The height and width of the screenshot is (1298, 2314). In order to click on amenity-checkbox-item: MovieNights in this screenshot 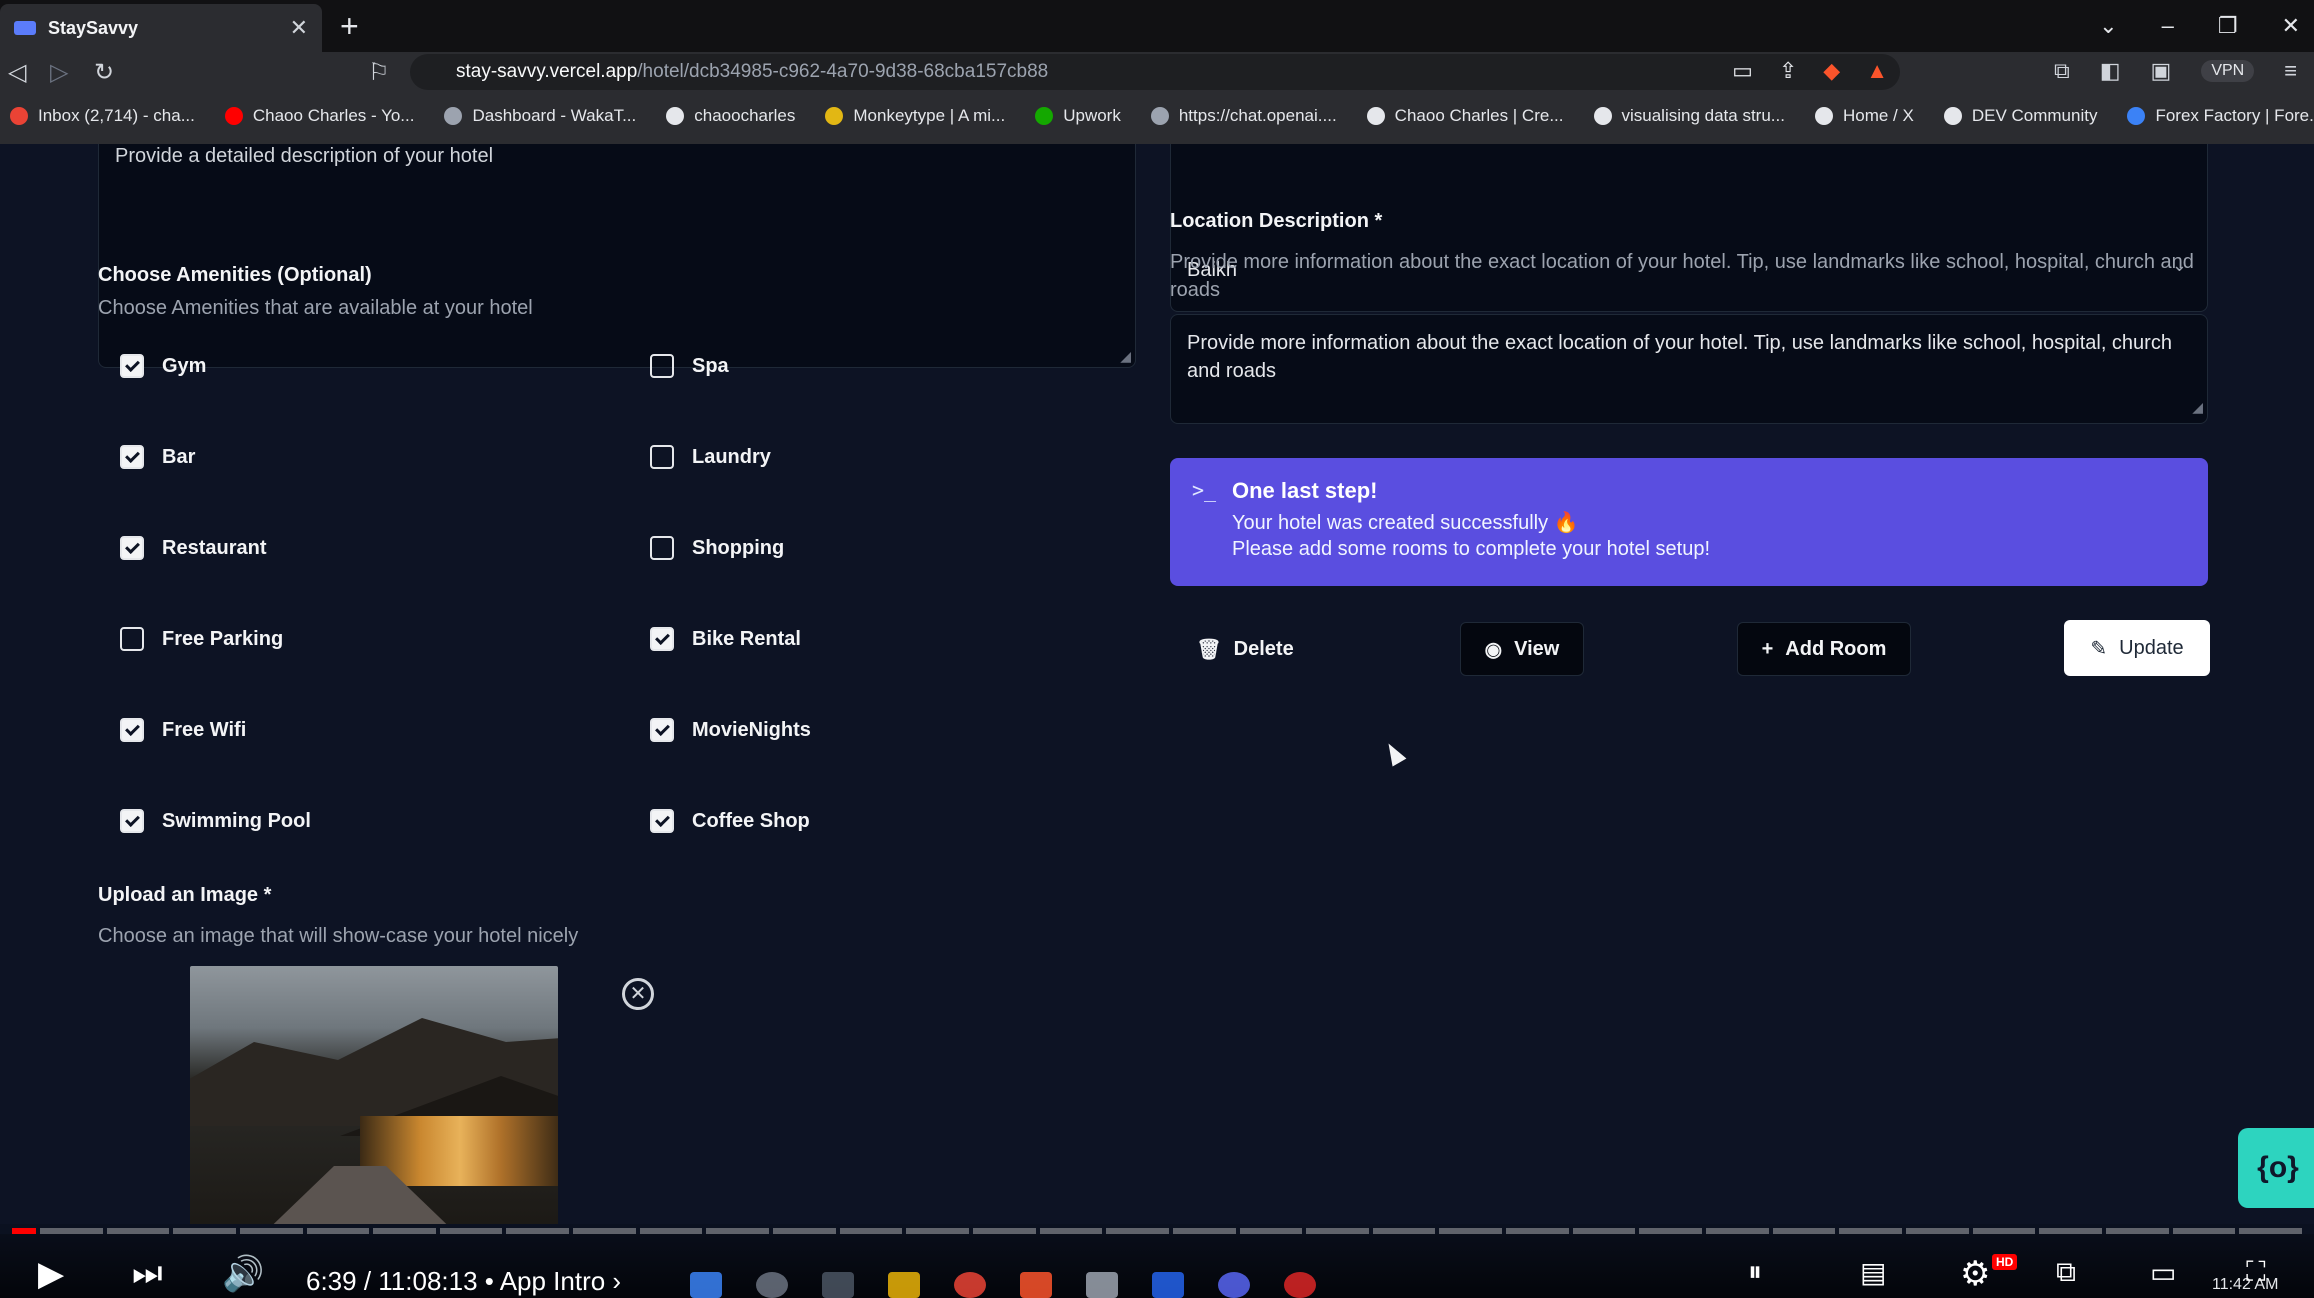, I will do `click(730, 730)`.